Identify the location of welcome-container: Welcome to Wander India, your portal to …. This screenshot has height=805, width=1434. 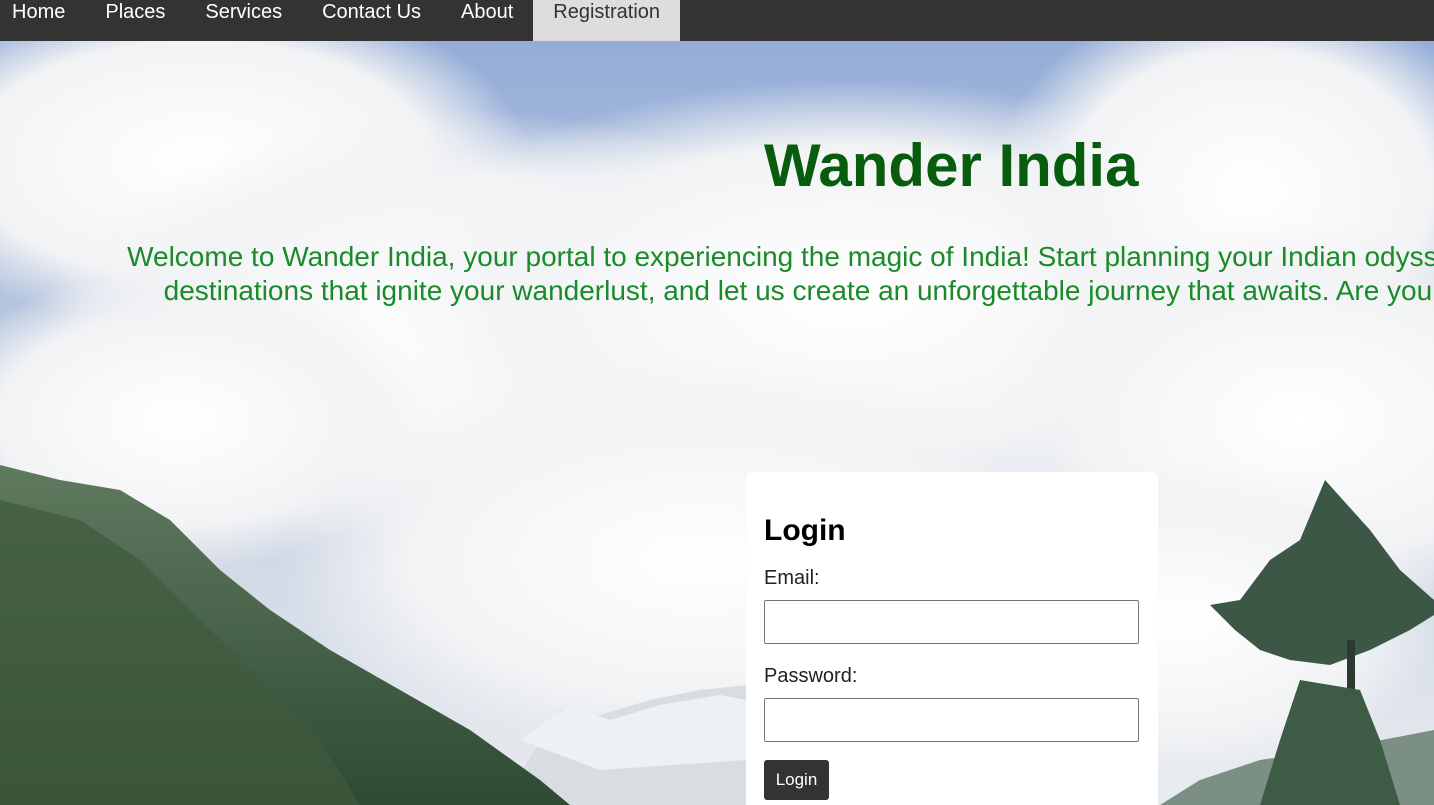
(717, 295).